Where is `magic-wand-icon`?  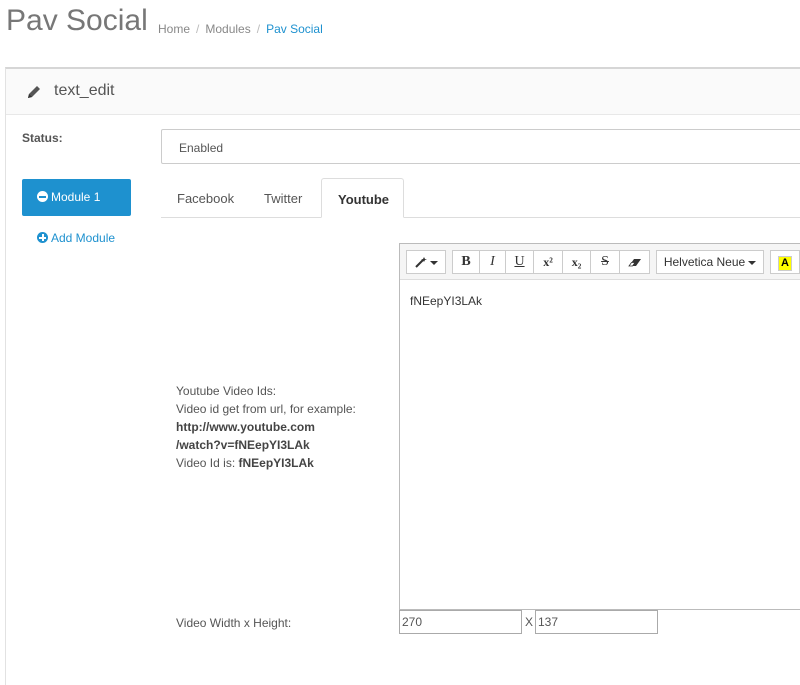 magic-wand-icon is located at coordinates (420, 262).